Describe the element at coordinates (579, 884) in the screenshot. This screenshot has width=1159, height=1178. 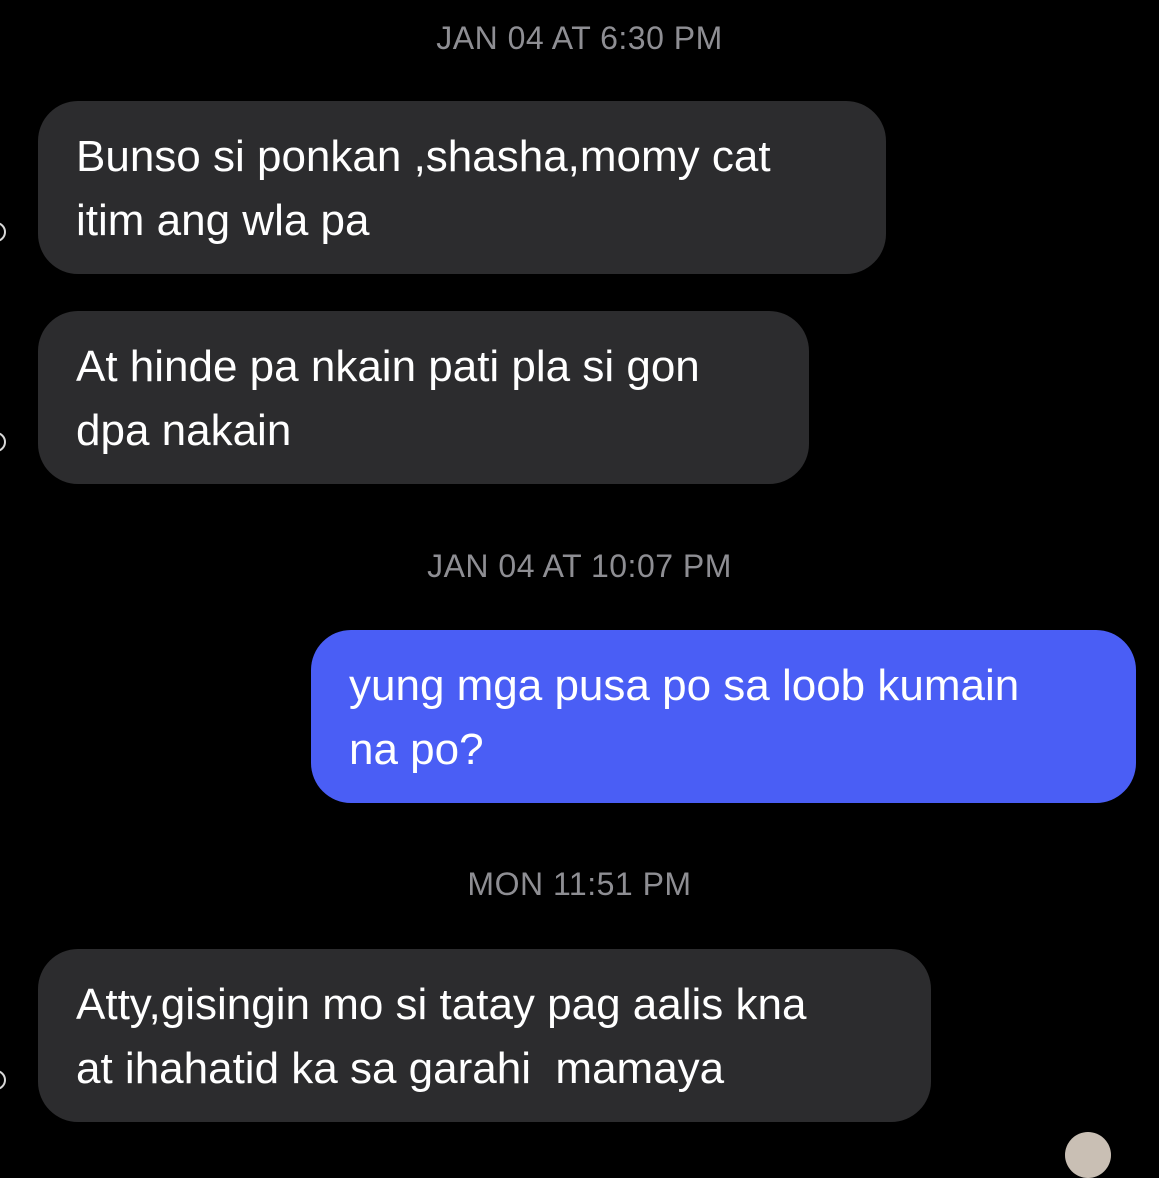
I see `timestamp-3: MON 11:51 PM` at that location.